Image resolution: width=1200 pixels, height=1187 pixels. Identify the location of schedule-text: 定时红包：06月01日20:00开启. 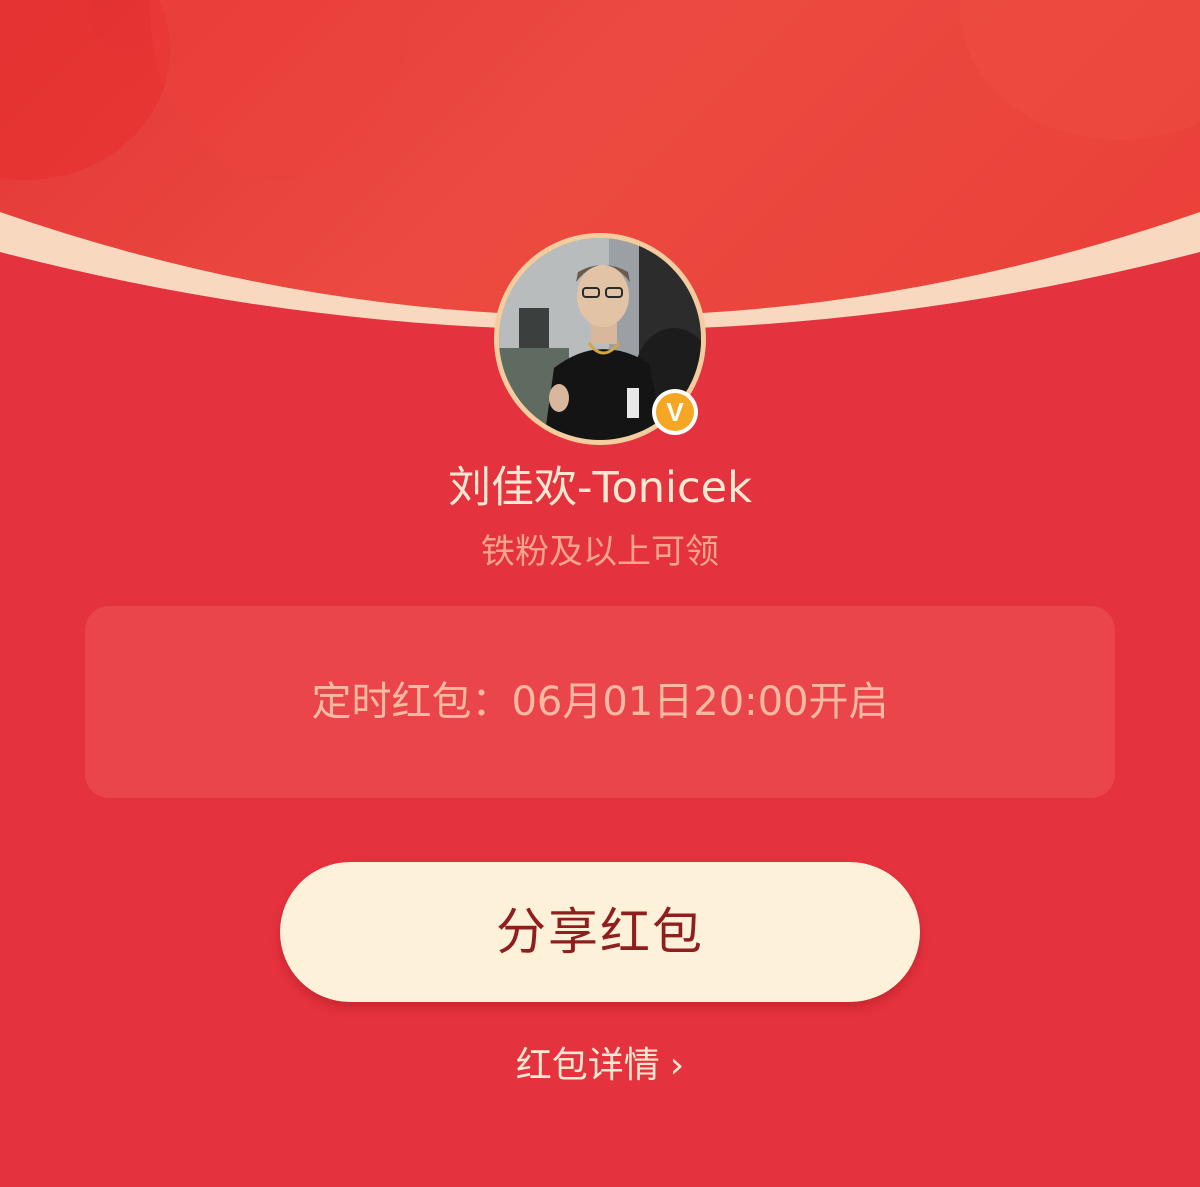
(600, 702).